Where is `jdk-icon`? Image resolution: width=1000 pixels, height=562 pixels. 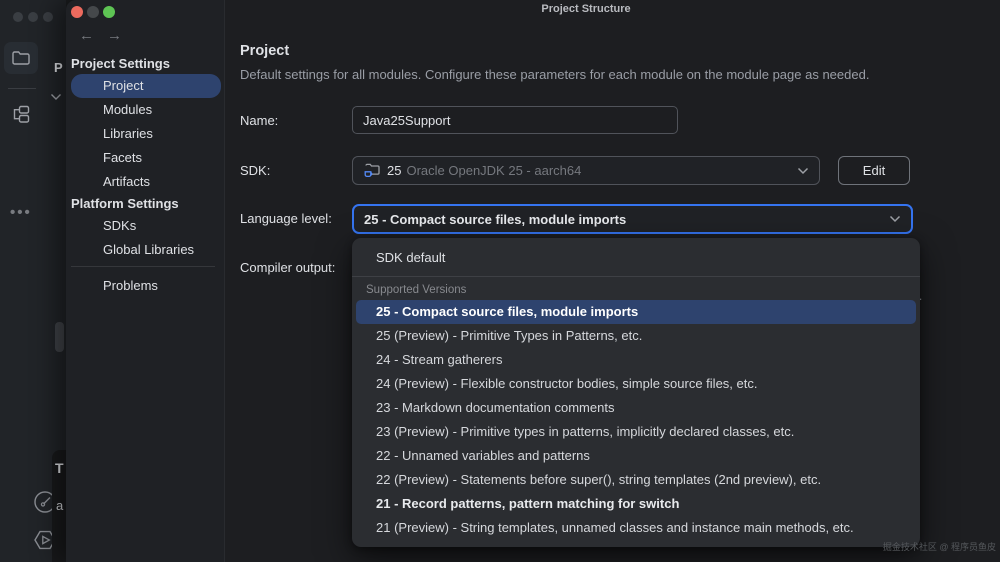 jdk-icon is located at coordinates (372, 170).